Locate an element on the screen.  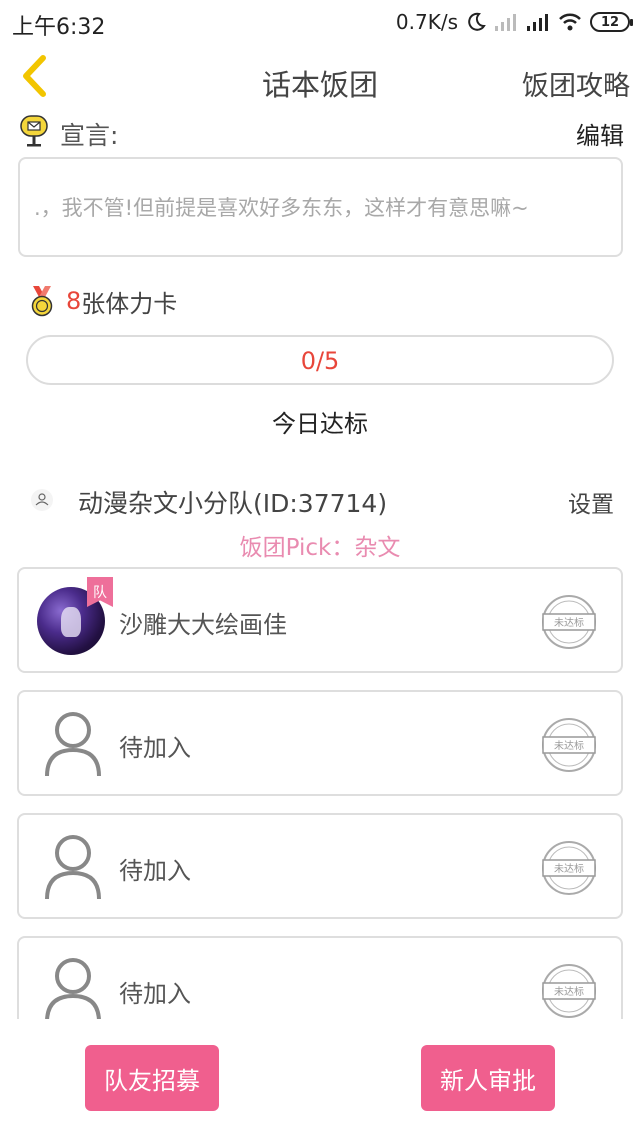
declaration-header: 宣言: 编辑 is located at coordinates (321, 132).